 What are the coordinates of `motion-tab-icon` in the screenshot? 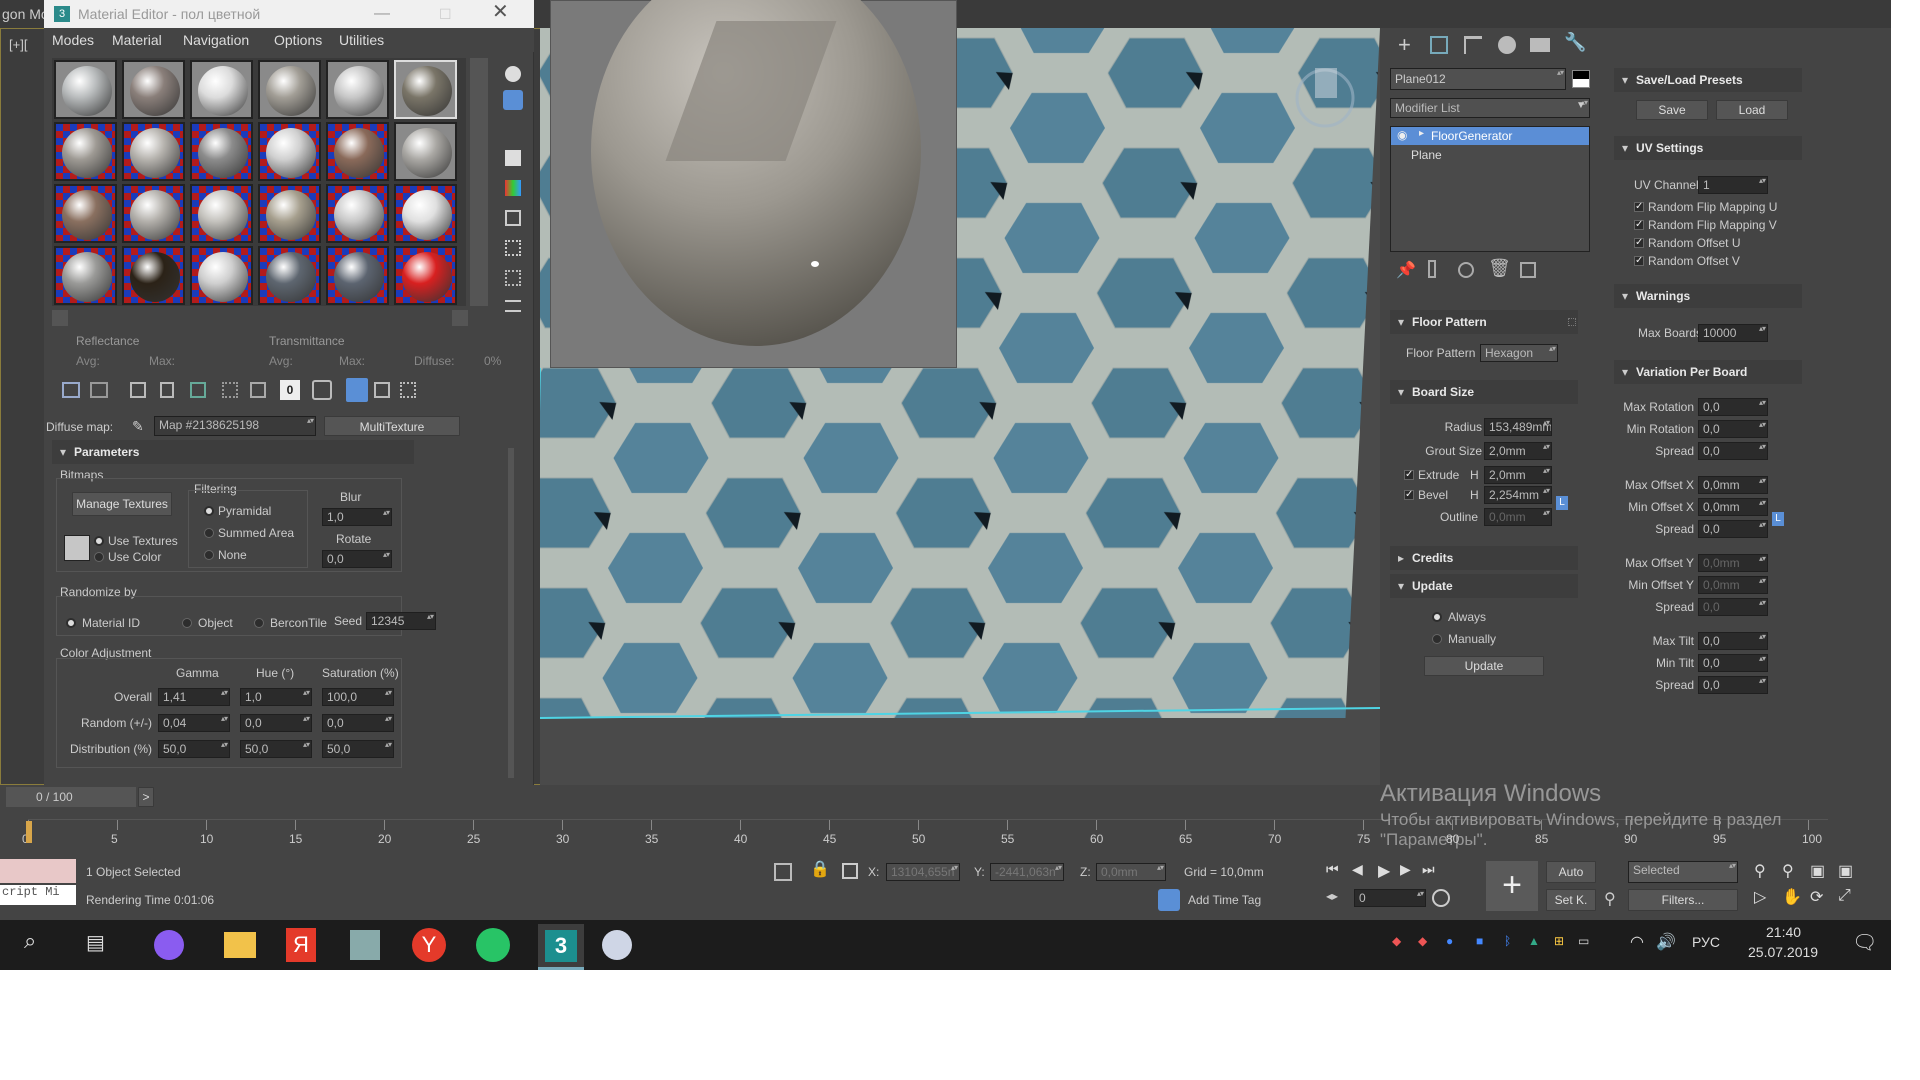 It's located at (1507, 45).